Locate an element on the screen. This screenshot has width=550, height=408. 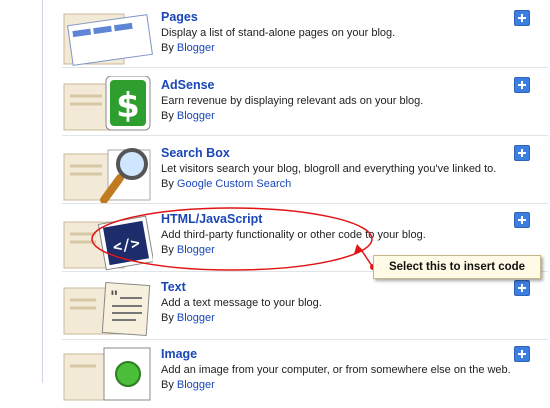
gadget-title-image: Image is located at coordinates (179, 354).